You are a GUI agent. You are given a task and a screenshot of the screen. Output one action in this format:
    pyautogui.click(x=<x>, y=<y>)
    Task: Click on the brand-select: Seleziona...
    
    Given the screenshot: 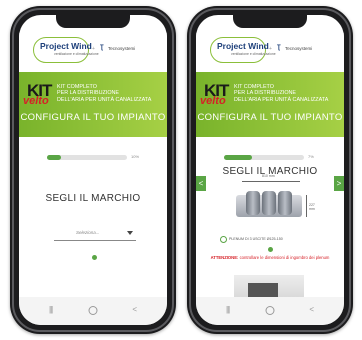 What is the action you would take?
    pyautogui.click(x=95, y=234)
    